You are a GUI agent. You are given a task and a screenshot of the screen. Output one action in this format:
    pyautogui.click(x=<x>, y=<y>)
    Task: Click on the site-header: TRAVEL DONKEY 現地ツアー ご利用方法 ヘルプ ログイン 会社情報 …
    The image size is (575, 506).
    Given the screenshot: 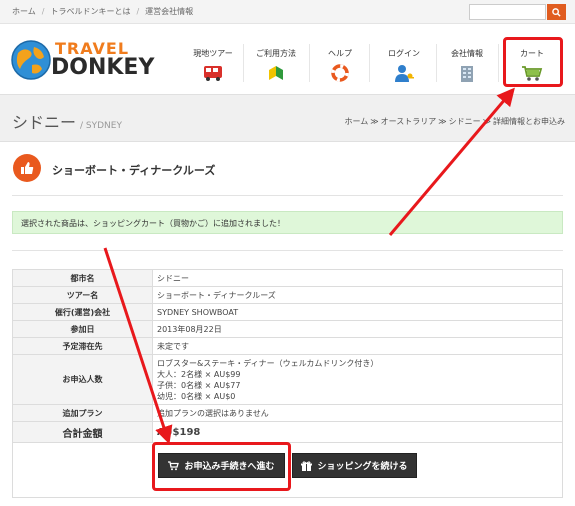 What is the action you would take?
    pyautogui.click(x=287, y=59)
    